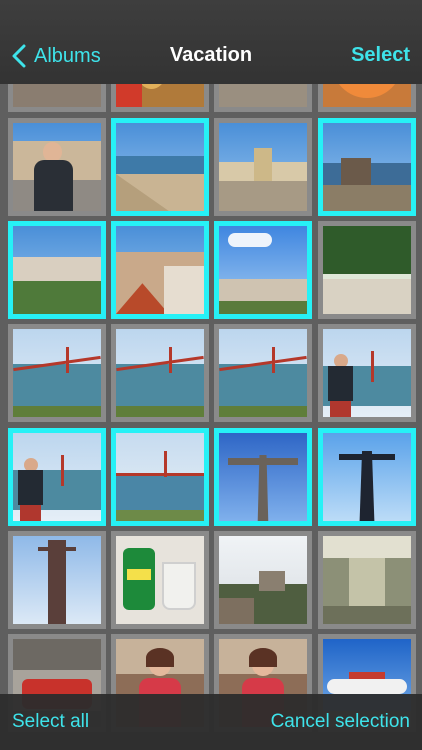 The image size is (422, 750). Describe the element at coordinates (380, 55) in the screenshot. I see `select-button: Select` at that location.